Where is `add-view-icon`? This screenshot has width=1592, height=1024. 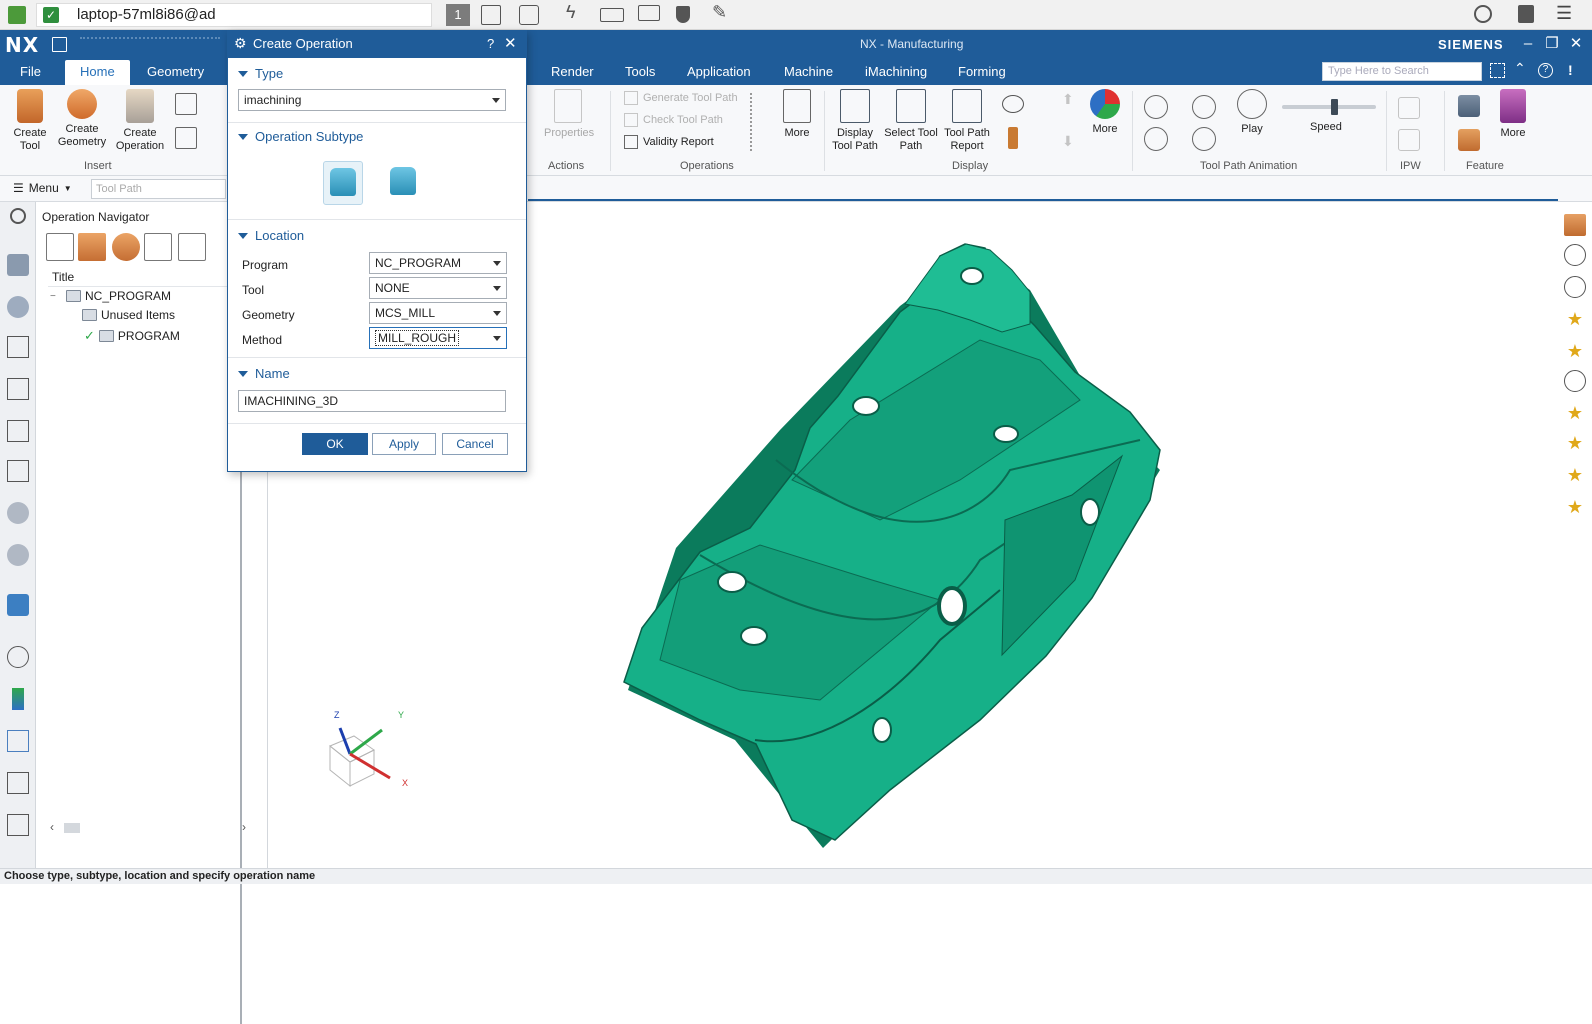 add-view-icon is located at coordinates (1575, 225).